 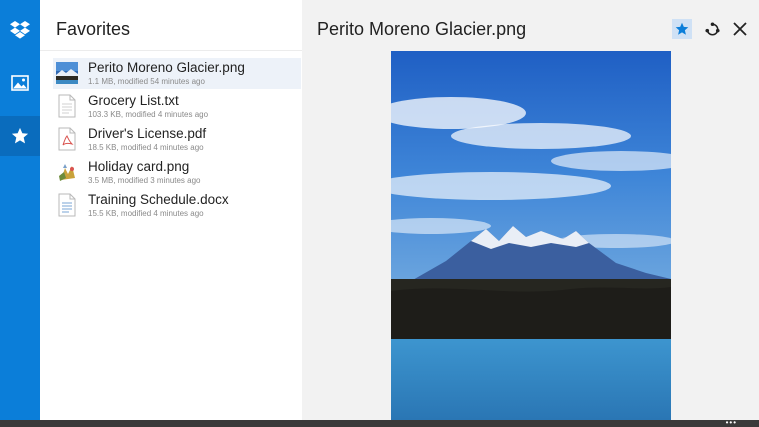 I want to click on photos-nav-button, so click(x=20, y=83).